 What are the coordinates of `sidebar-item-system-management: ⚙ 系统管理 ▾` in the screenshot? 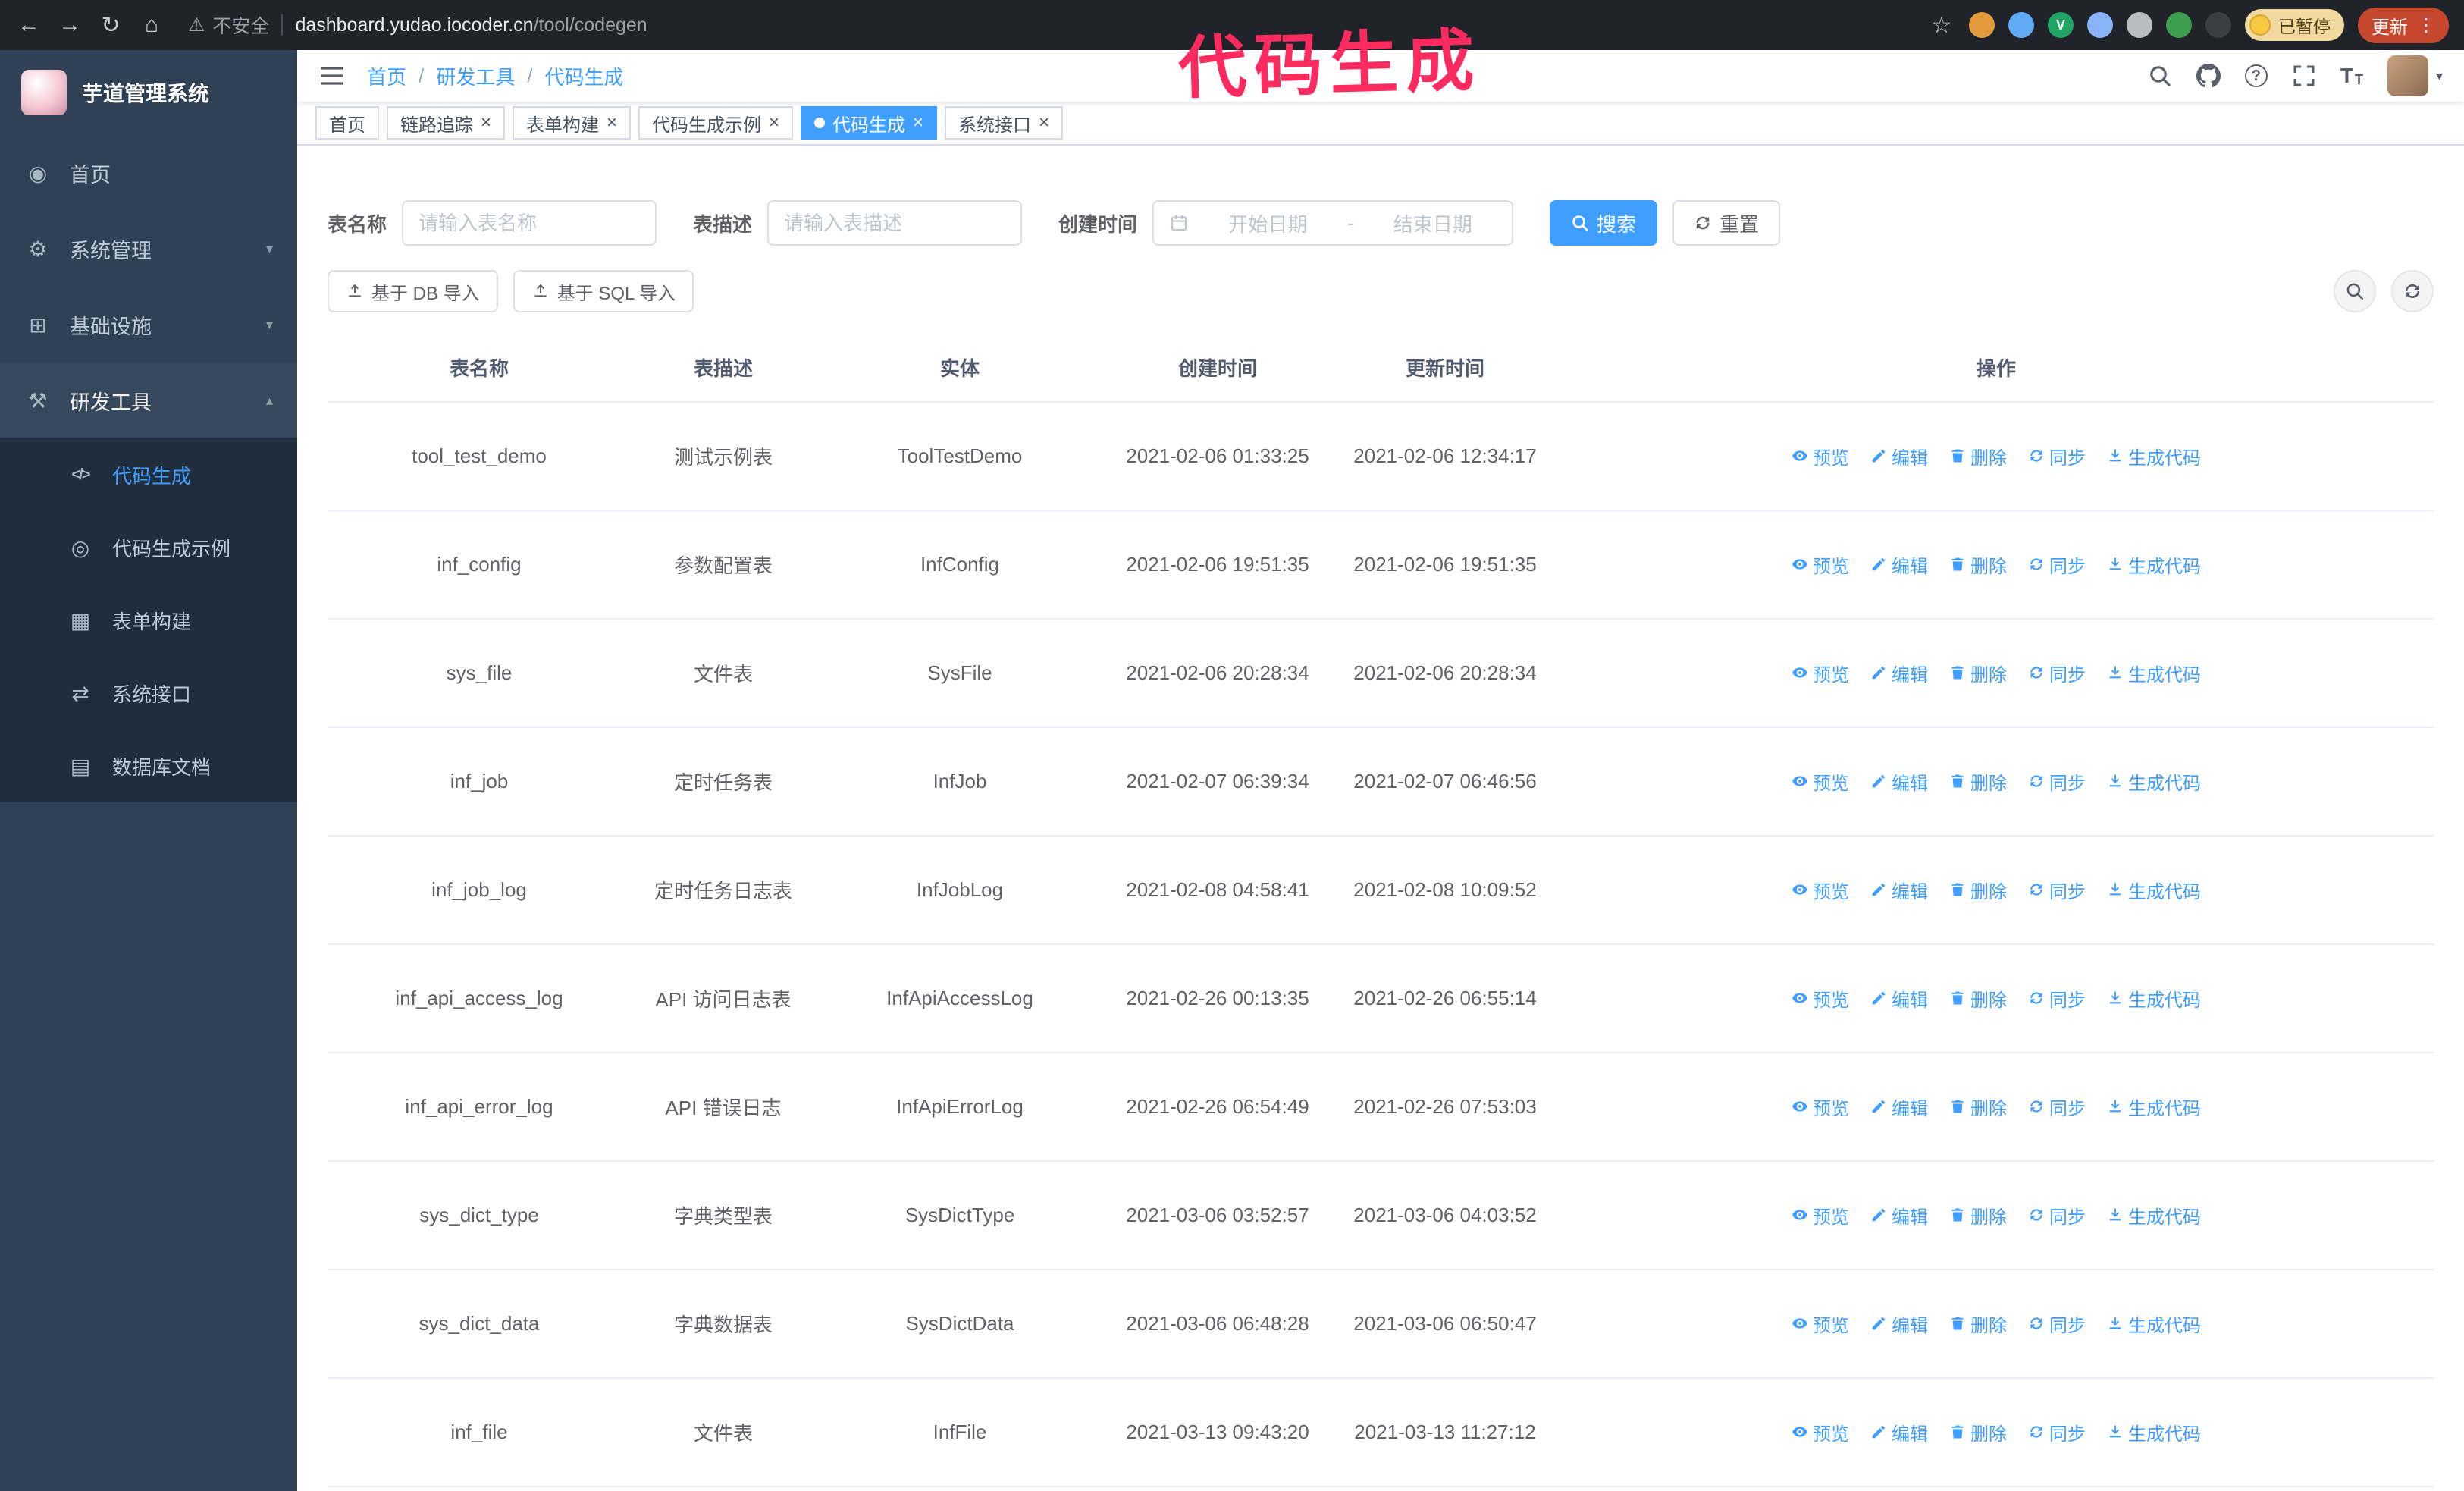 It's located at (148, 249).